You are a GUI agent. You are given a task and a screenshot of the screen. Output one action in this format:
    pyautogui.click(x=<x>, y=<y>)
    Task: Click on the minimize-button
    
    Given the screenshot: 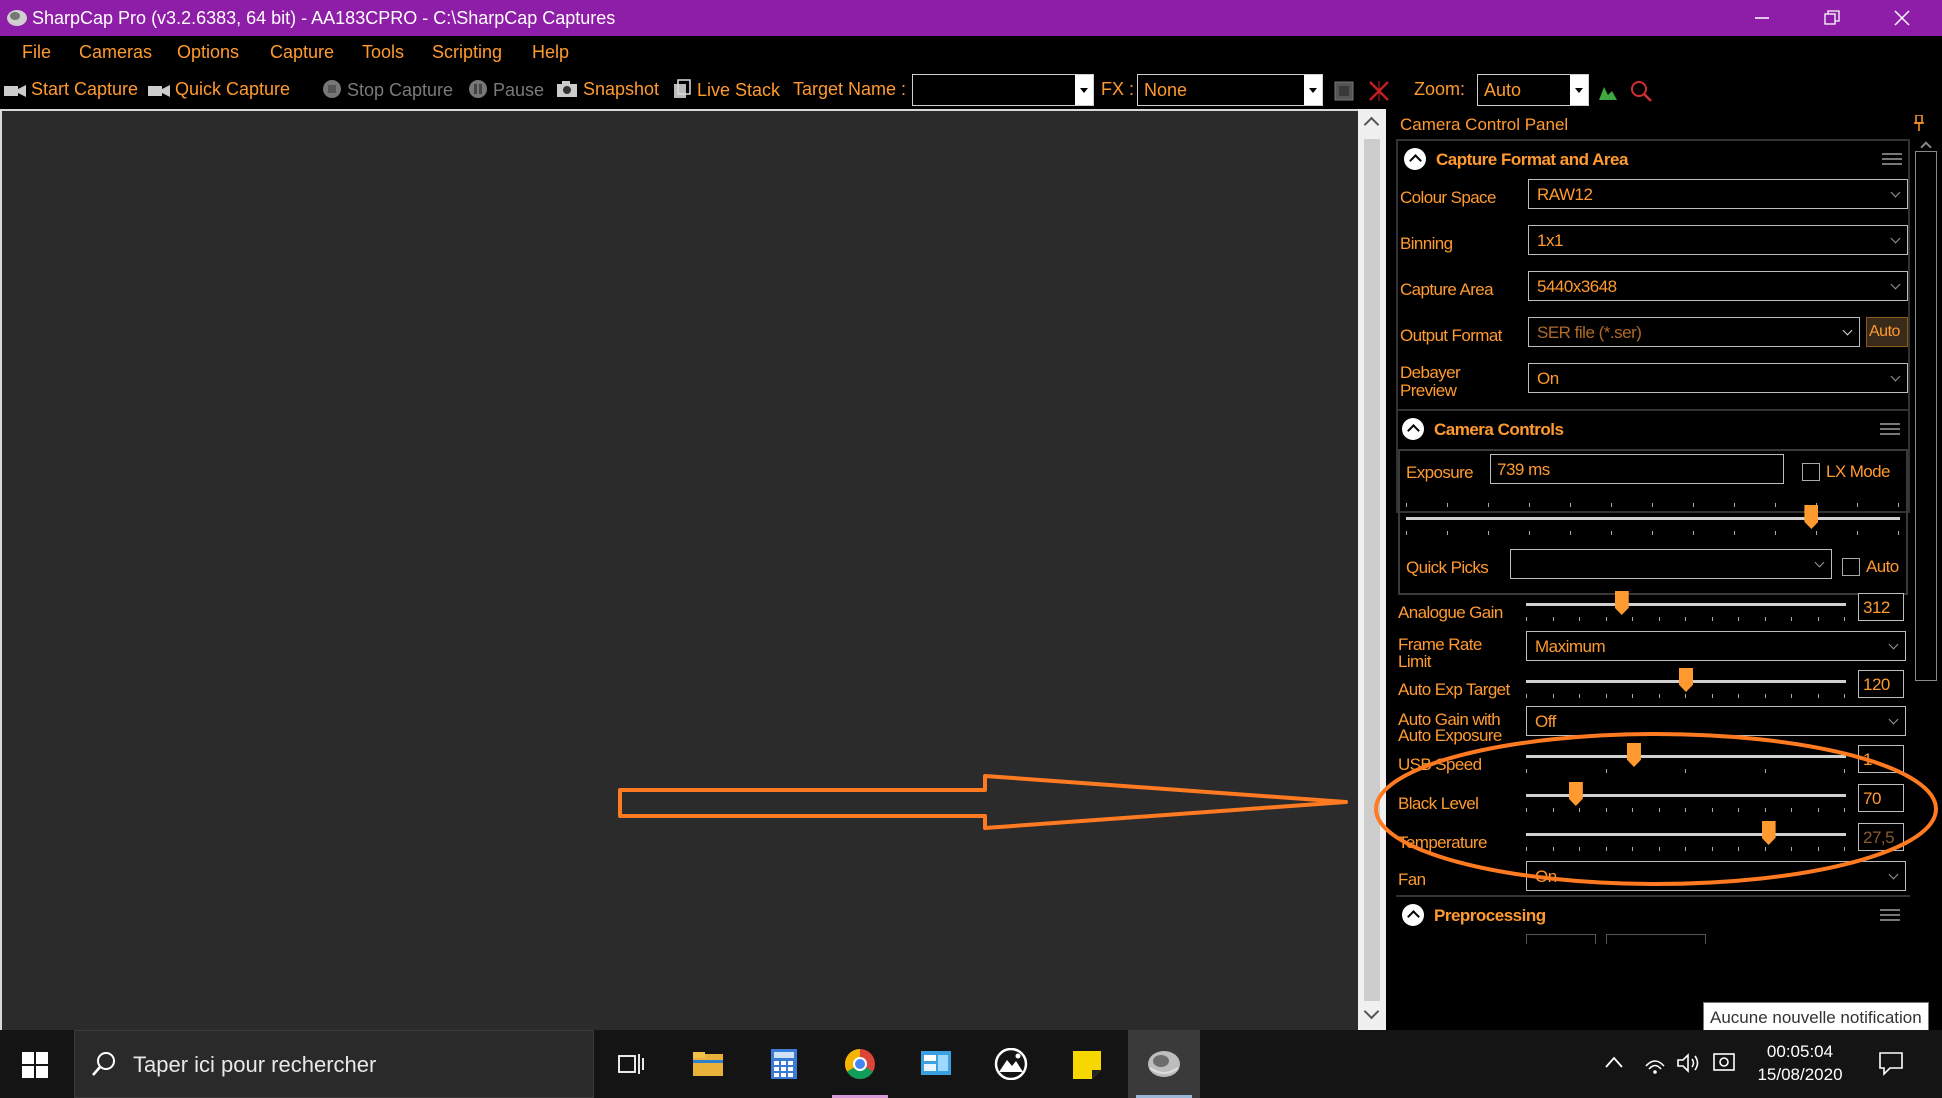 What is the action you would take?
    pyautogui.click(x=1762, y=18)
    